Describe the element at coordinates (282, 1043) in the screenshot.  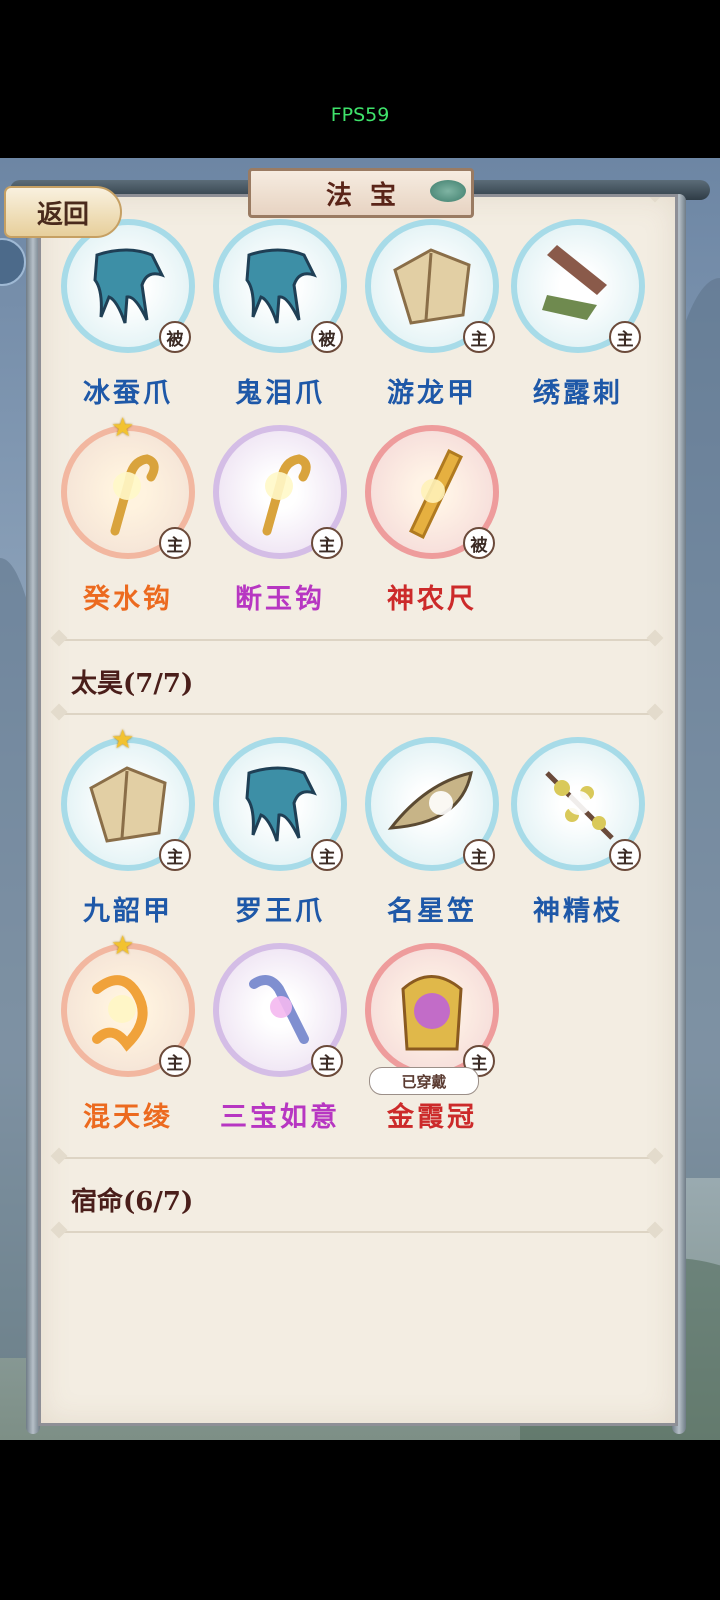
I see `treasure-item: 主三宝如意` at that location.